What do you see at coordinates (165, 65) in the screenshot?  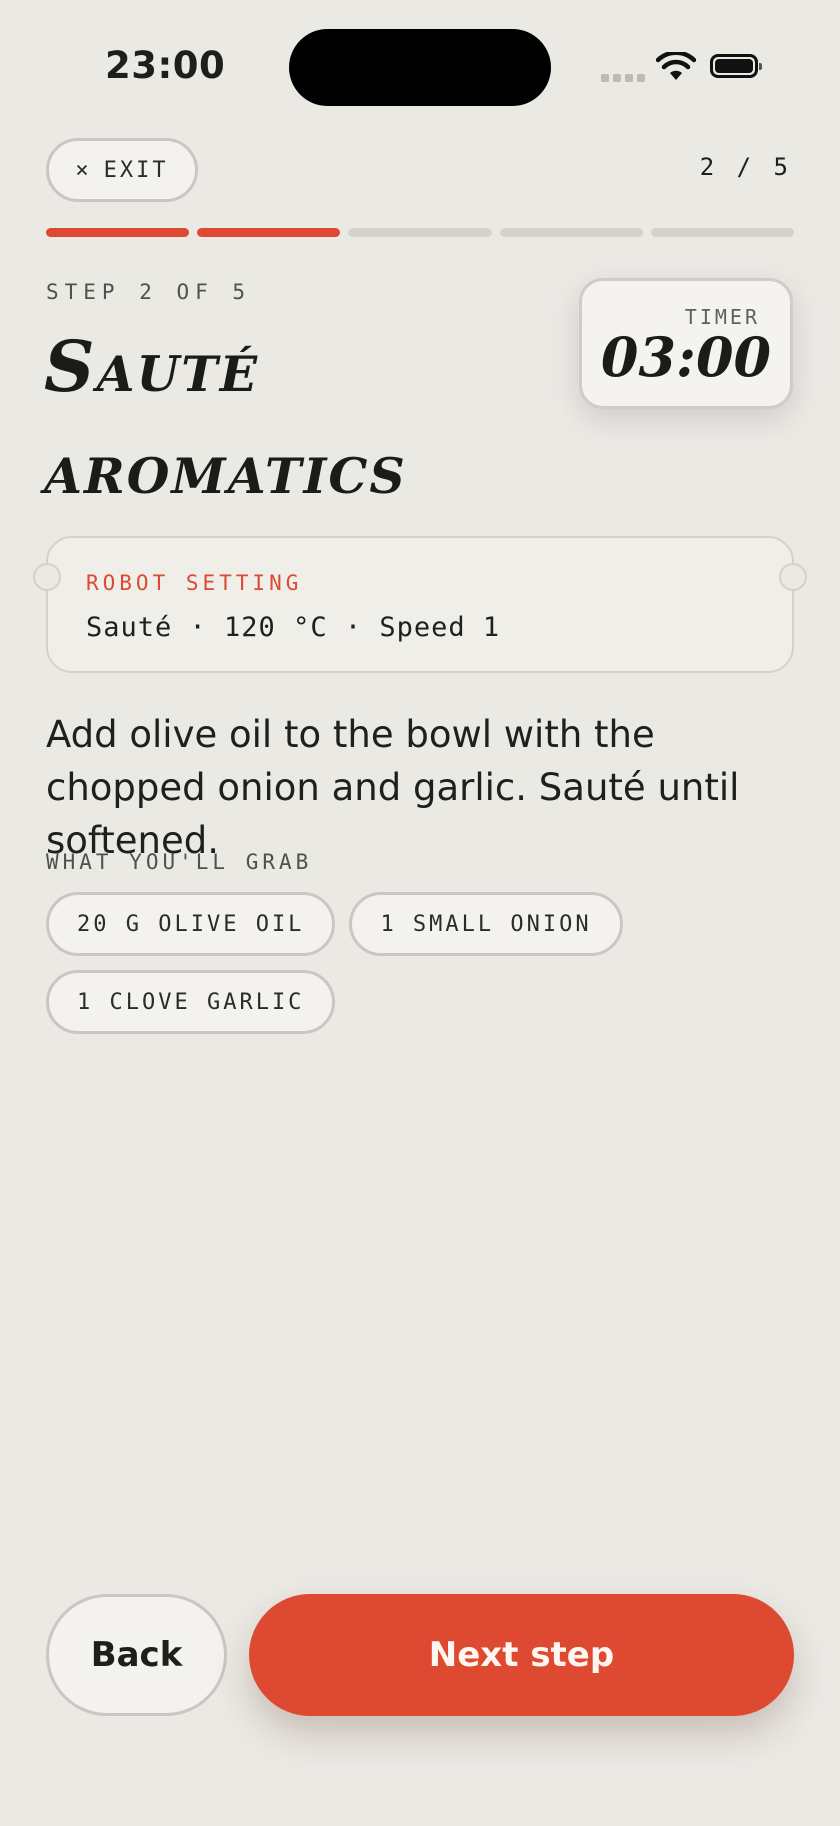 I see `status-time: 23:00` at bounding box center [165, 65].